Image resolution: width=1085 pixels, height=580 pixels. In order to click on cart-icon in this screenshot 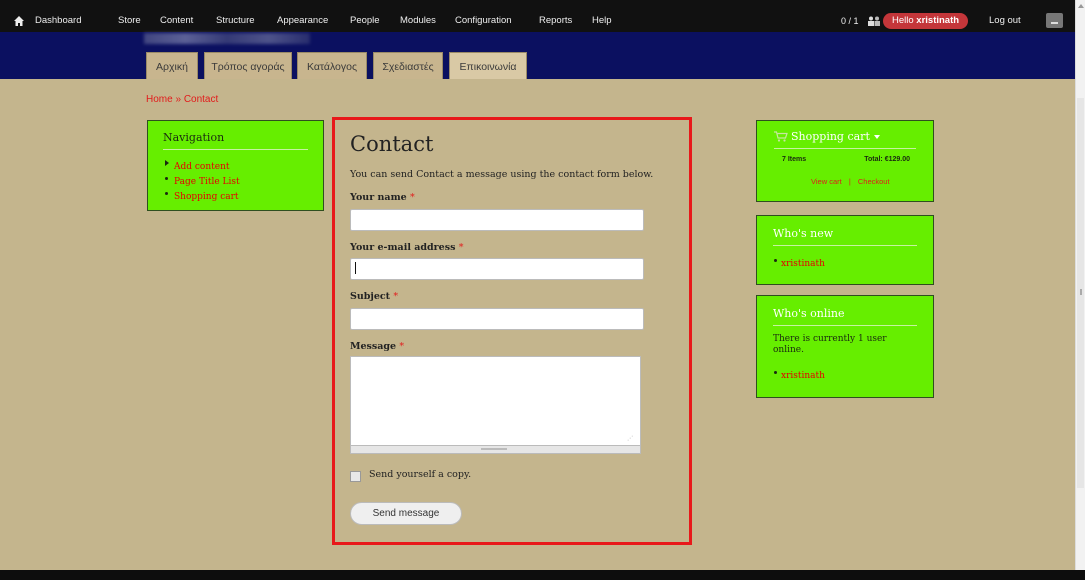, I will do `click(781, 136)`.